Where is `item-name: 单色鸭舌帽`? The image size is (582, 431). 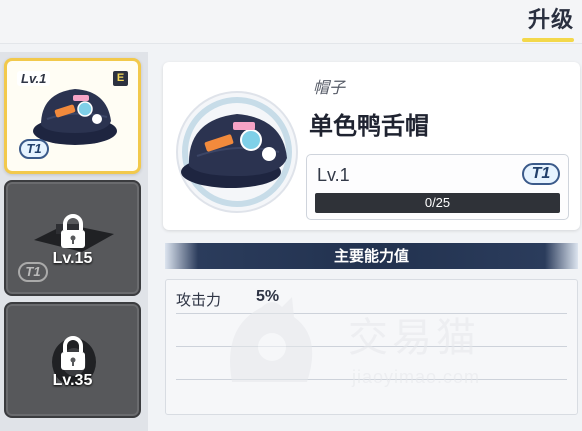
item-name: 单色鸭舌帽 is located at coordinates (369, 126).